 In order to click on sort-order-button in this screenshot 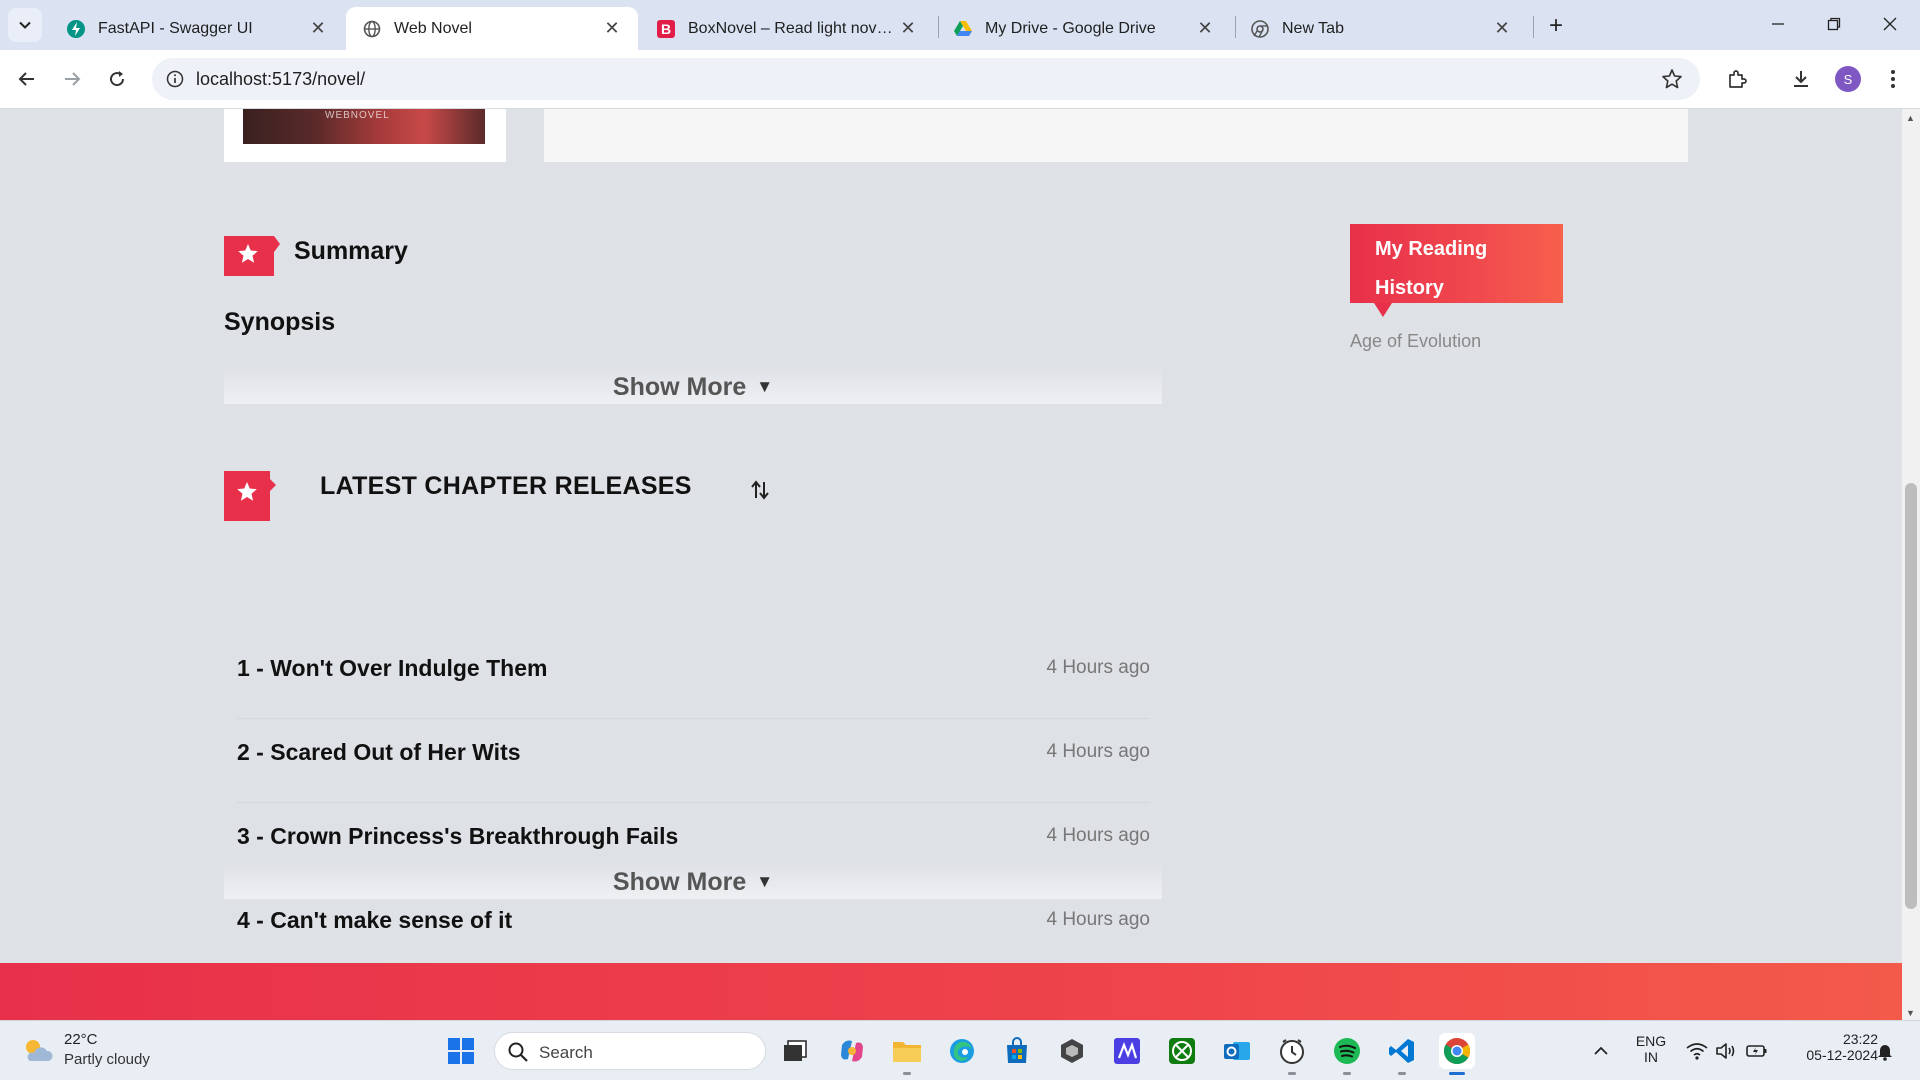, I will do `click(760, 490)`.